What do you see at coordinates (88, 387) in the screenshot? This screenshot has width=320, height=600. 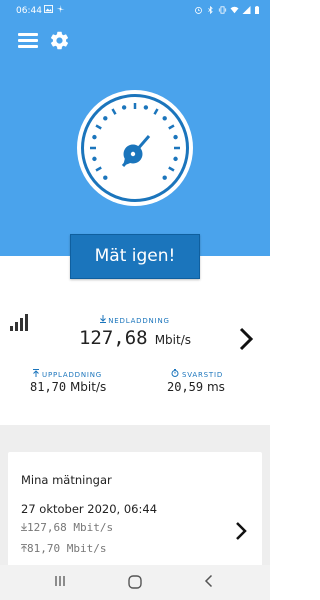 I see `upload-unit: Mbit/s` at bounding box center [88, 387].